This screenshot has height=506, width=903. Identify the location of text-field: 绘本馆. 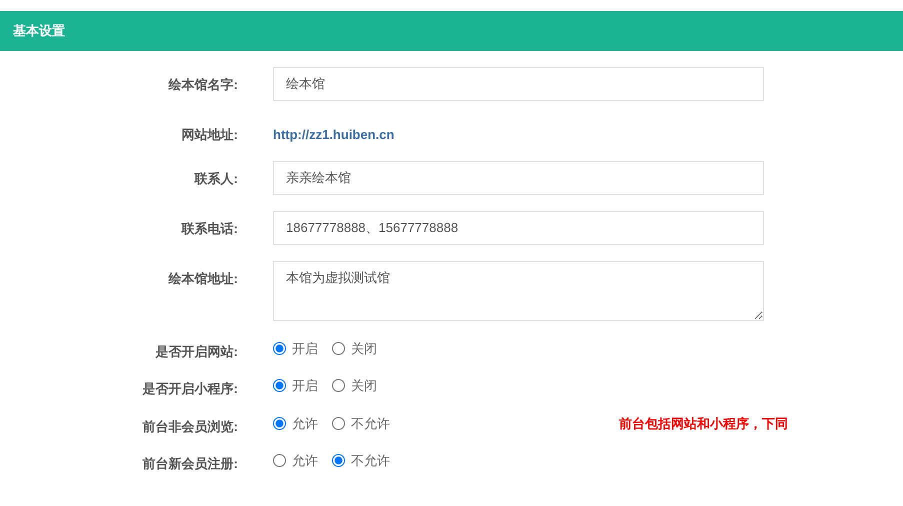
(518, 84).